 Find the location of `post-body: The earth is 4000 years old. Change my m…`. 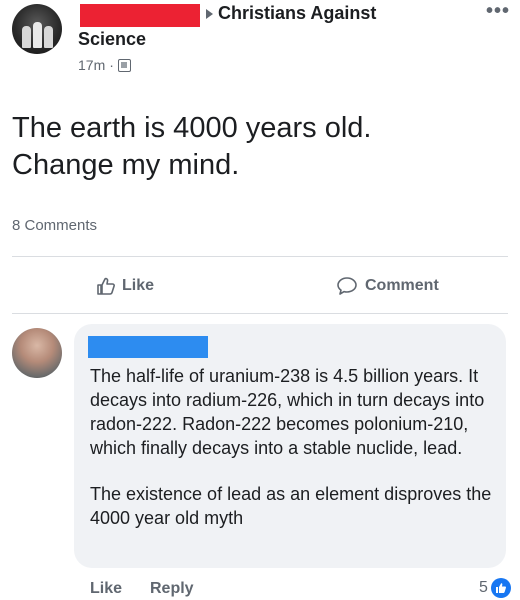

post-body: The earth is 4000 years old. Change my m… is located at coordinates (191, 147).